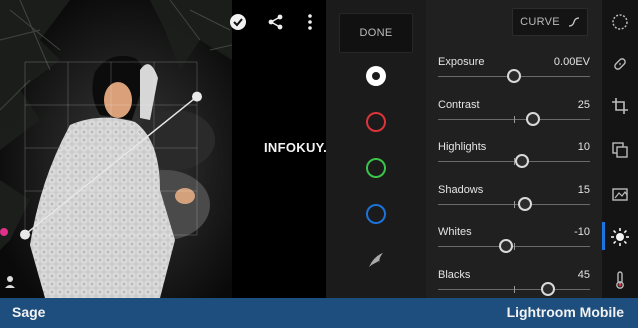 The width and height of the screenshot is (638, 328). Describe the element at coordinates (376, 33) in the screenshot. I see `done-button: DONE` at that location.